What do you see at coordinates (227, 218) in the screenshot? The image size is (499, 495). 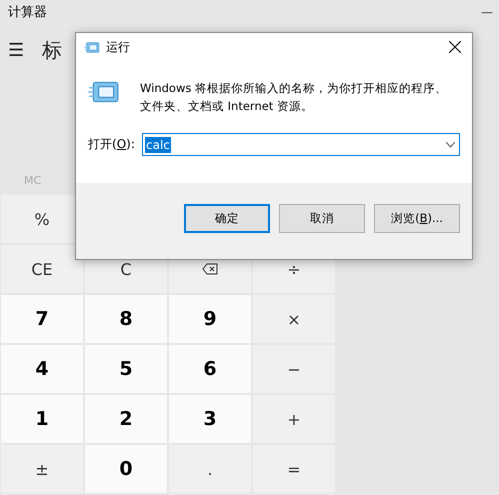 I see `dialog-button: 确定` at bounding box center [227, 218].